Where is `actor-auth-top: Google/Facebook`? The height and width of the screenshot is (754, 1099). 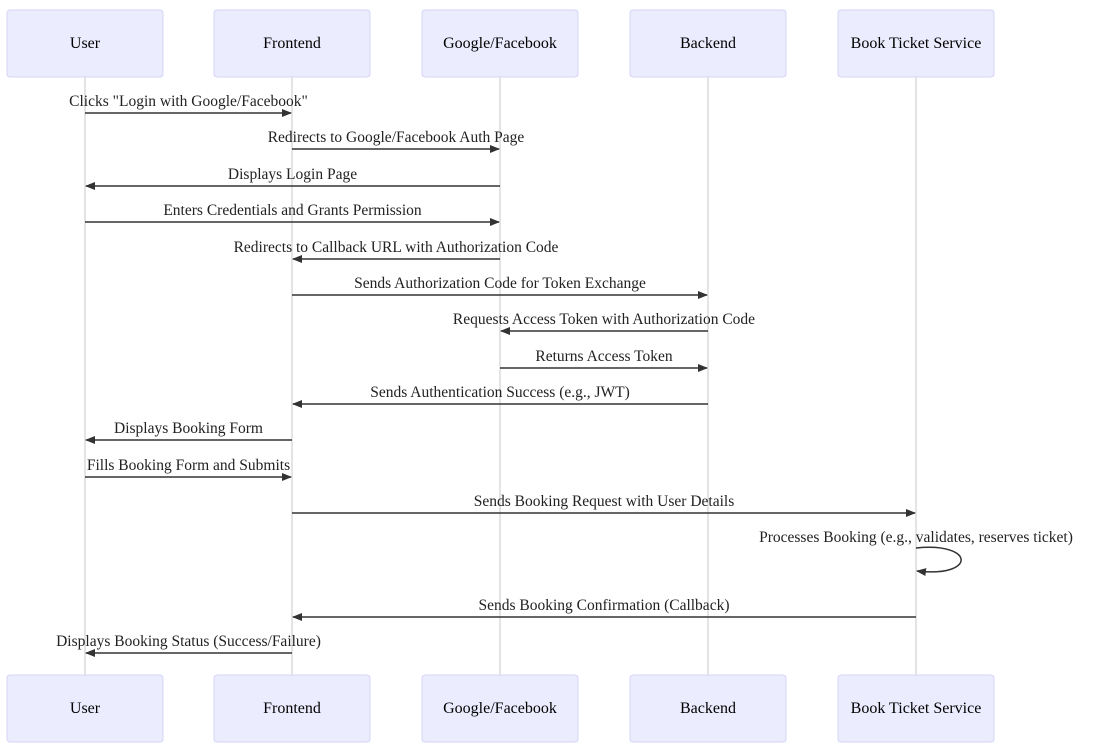
actor-auth-top: Google/Facebook is located at coordinates (500, 43).